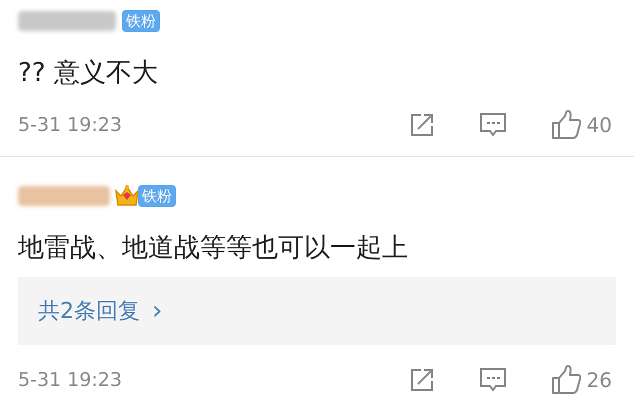  I want to click on crown-icon, so click(127, 196).